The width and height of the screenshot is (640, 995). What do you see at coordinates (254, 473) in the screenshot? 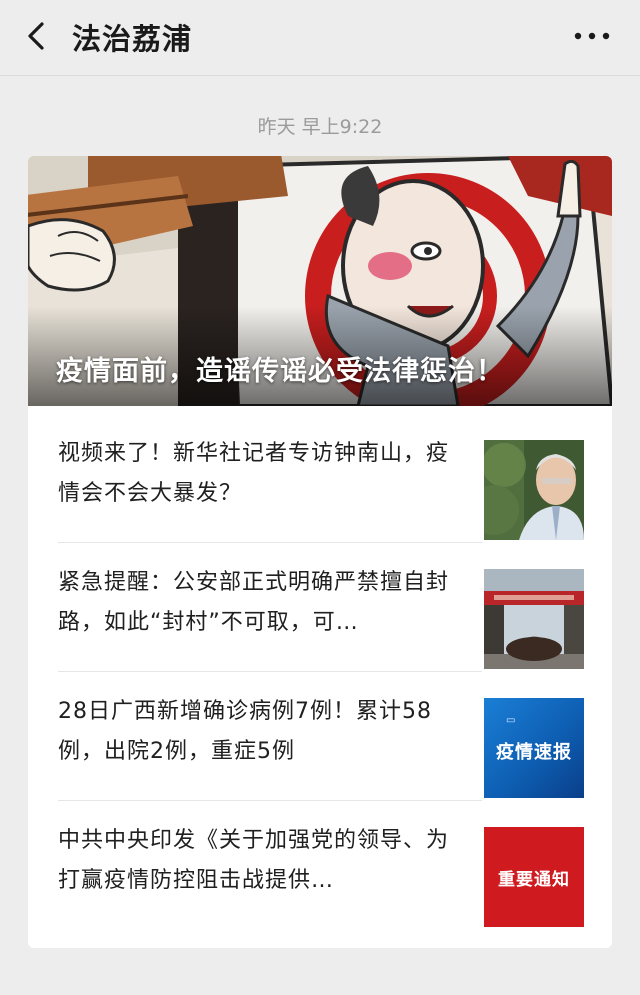
I see `article-title: 视频来了！新华社记者专访钟南山，疫情会不会大暴发？` at bounding box center [254, 473].